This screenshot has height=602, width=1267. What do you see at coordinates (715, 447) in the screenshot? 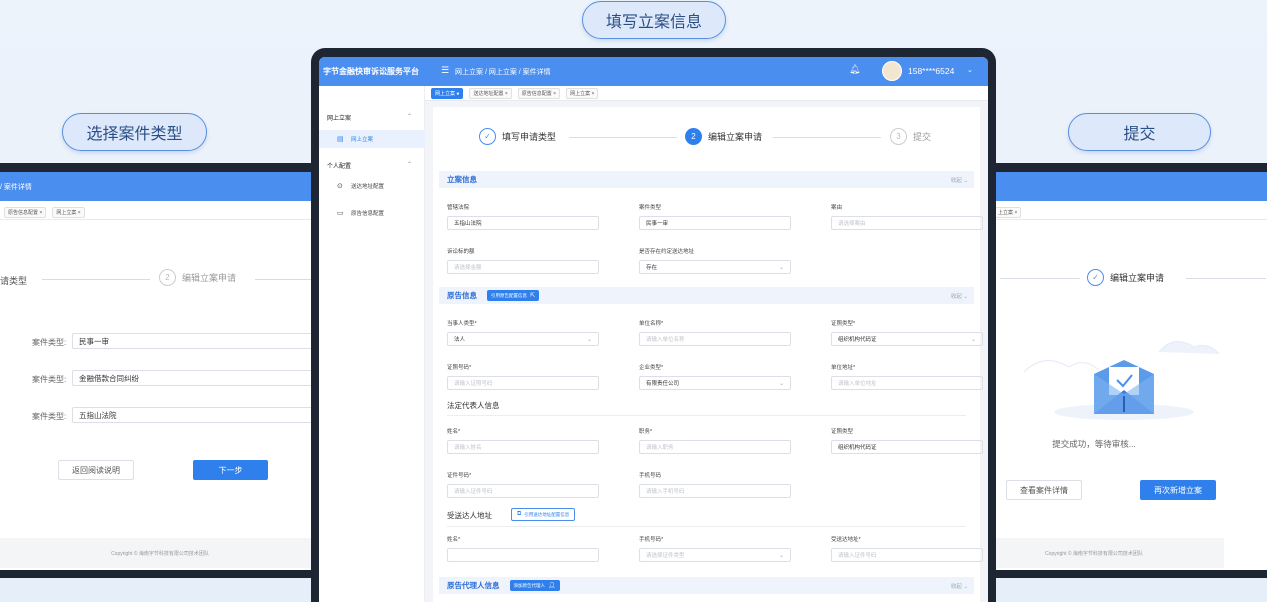
I see `rep-title-field: 请输入职务` at bounding box center [715, 447].